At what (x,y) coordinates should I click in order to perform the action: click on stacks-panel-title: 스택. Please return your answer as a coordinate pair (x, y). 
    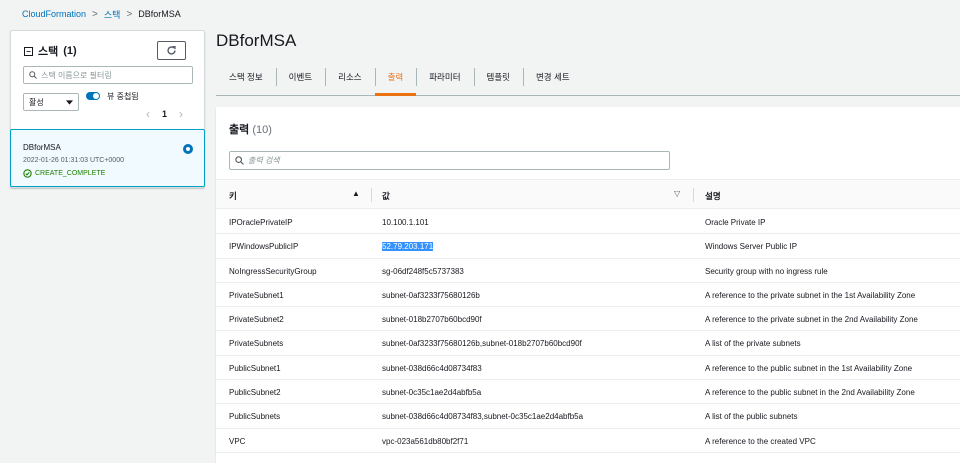
    Looking at the image, I should click on (48, 52).